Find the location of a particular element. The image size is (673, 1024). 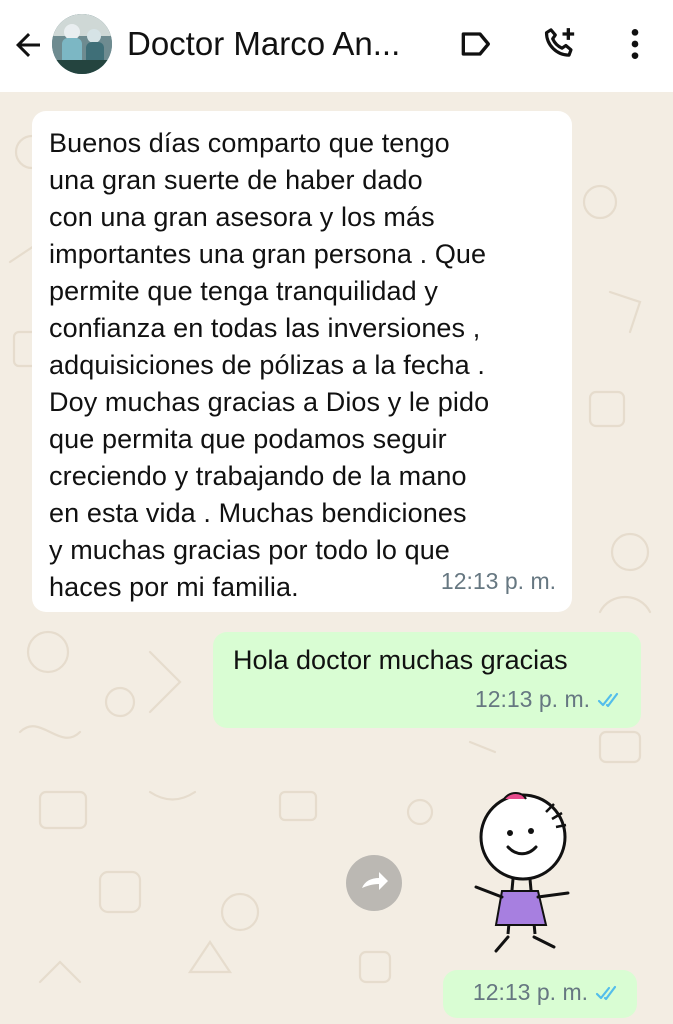

sticker-image is located at coordinates (528, 874).